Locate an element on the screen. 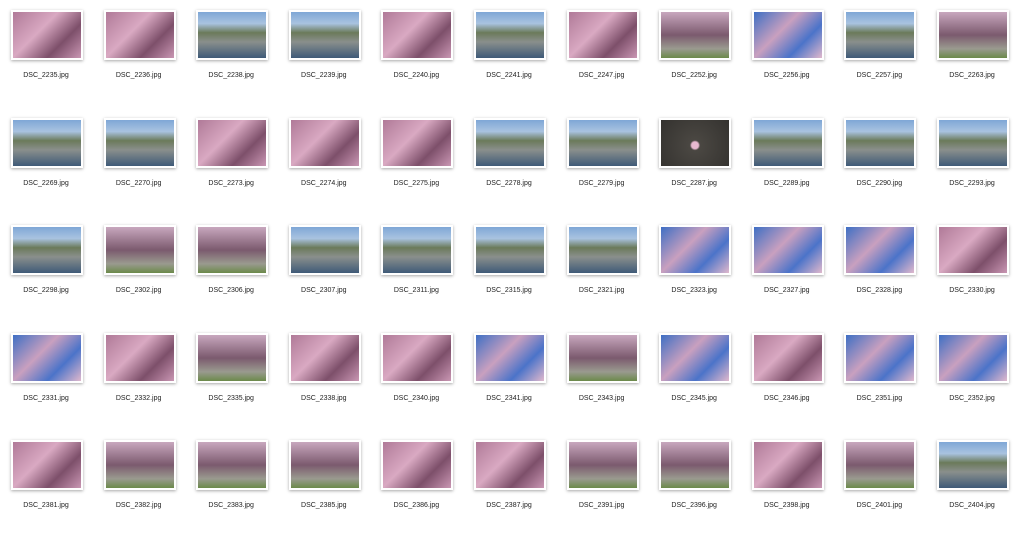 Image resolution: width=1024 pixels, height=541 pixels. file-item: DSC_2332.jpg is located at coordinates (139, 380).